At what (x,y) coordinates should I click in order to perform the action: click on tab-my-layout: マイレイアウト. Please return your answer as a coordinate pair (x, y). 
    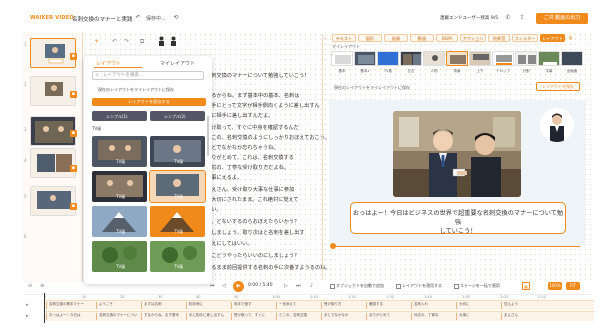
    Looking at the image, I should click on (177, 63).